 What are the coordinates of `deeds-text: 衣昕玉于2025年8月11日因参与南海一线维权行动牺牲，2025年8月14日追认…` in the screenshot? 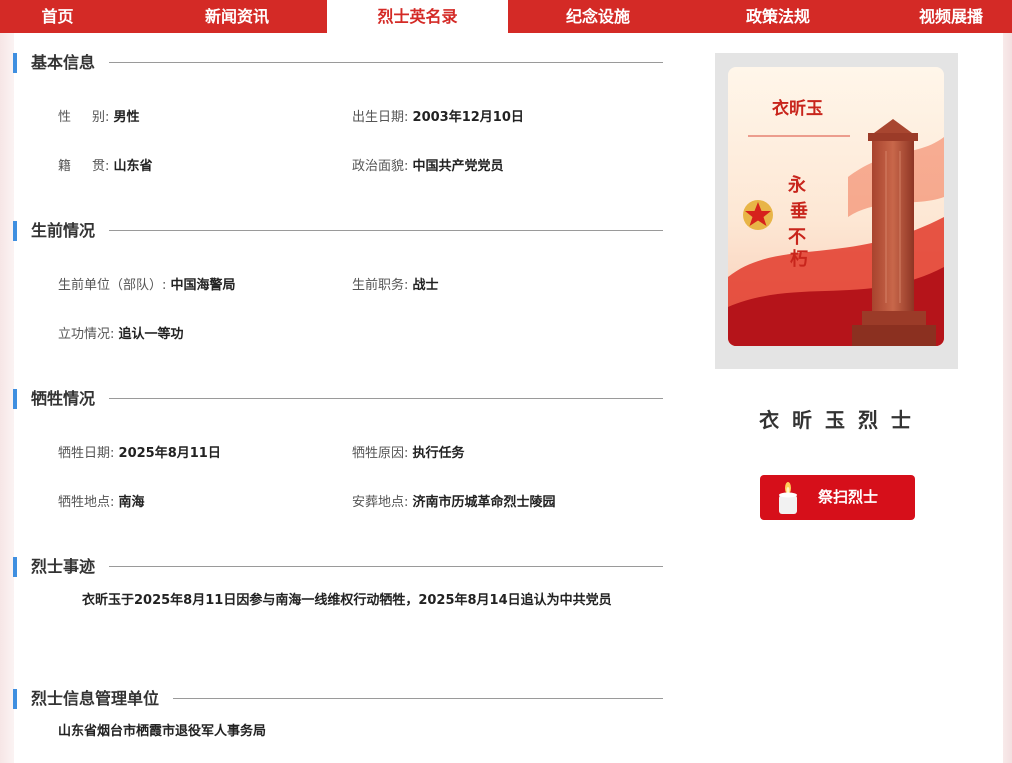 It's located at (347, 600).